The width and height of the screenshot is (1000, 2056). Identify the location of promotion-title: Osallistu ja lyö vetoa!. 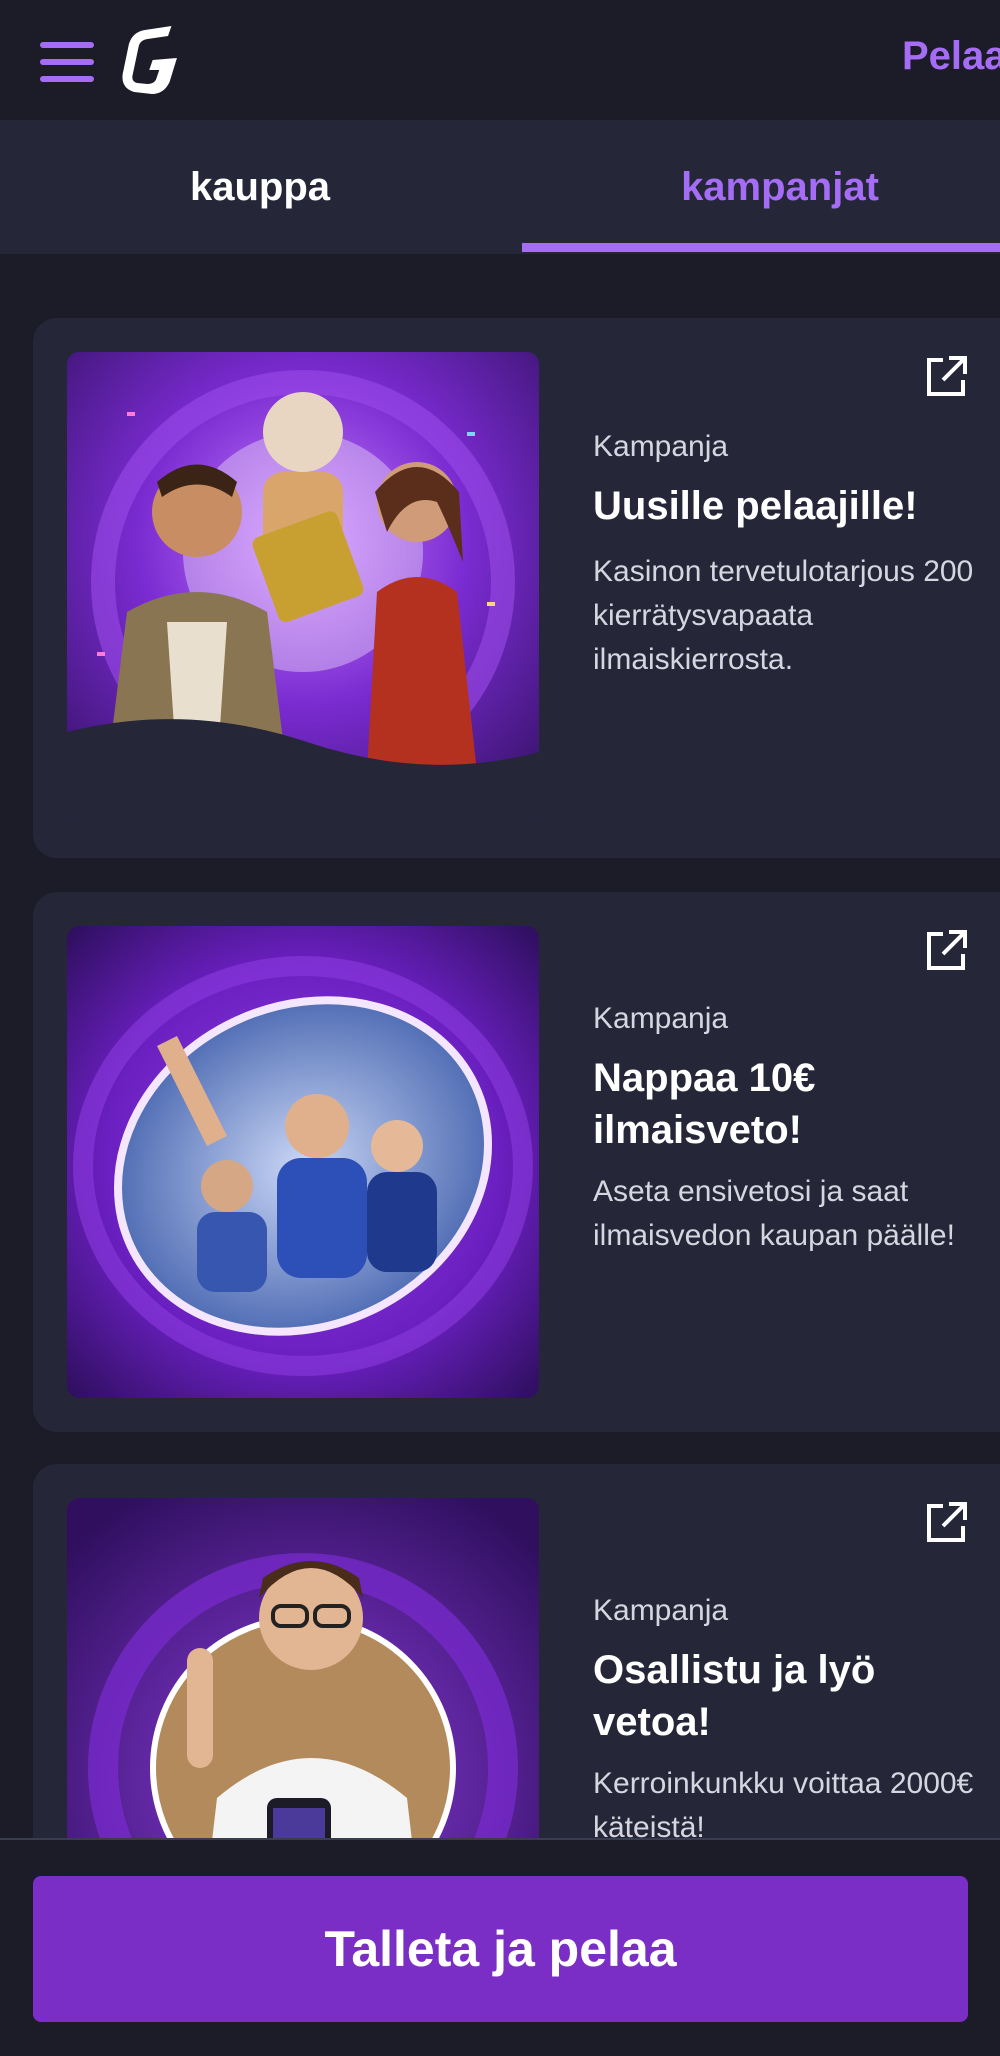
(734, 1696).